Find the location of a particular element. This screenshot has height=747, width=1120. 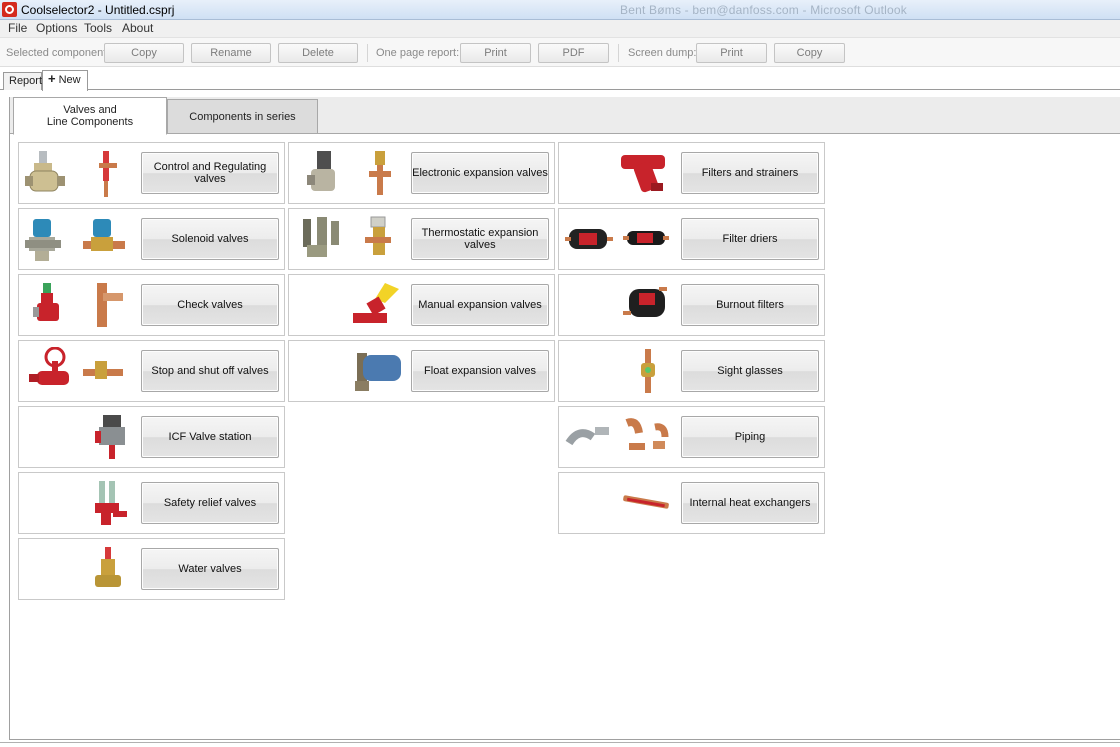

card-check-valves: Check valves is located at coordinates (151, 305).